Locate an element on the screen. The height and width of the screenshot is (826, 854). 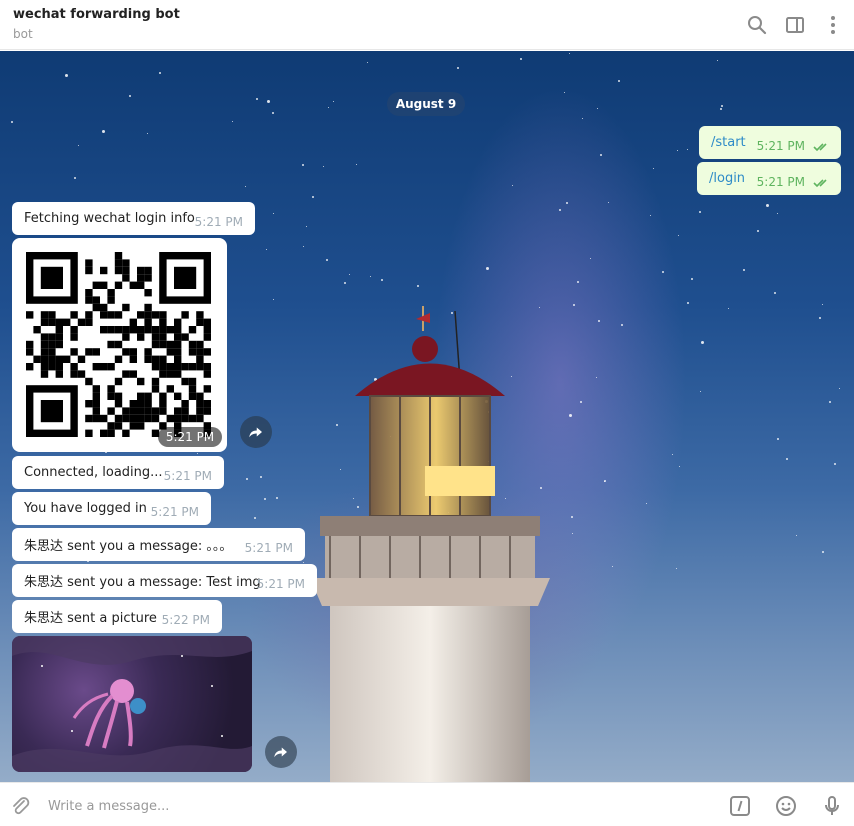
more-vertical-icon is located at coordinates (833, 25).